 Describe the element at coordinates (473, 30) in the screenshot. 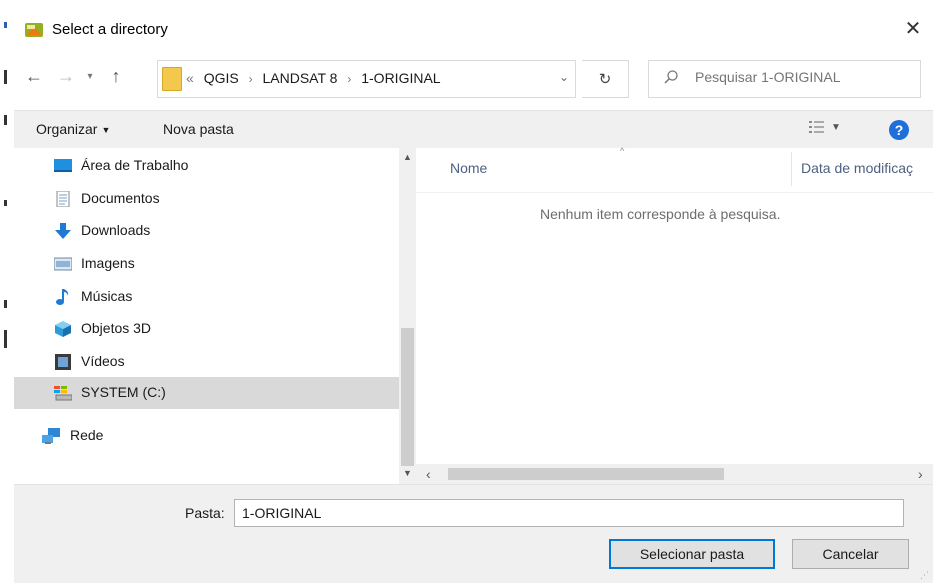

I see `title-bar: Select a directory ✕` at that location.